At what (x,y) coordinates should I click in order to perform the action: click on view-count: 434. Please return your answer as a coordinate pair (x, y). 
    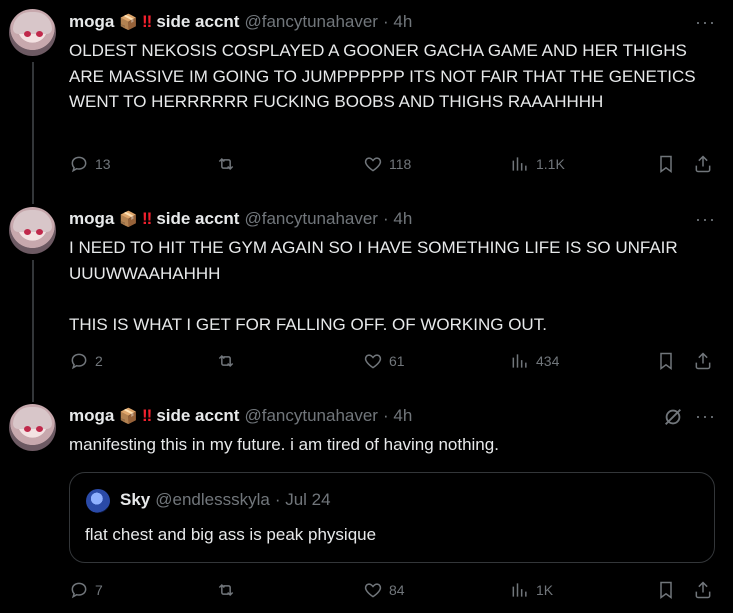
    Looking at the image, I should click on (548, 361).